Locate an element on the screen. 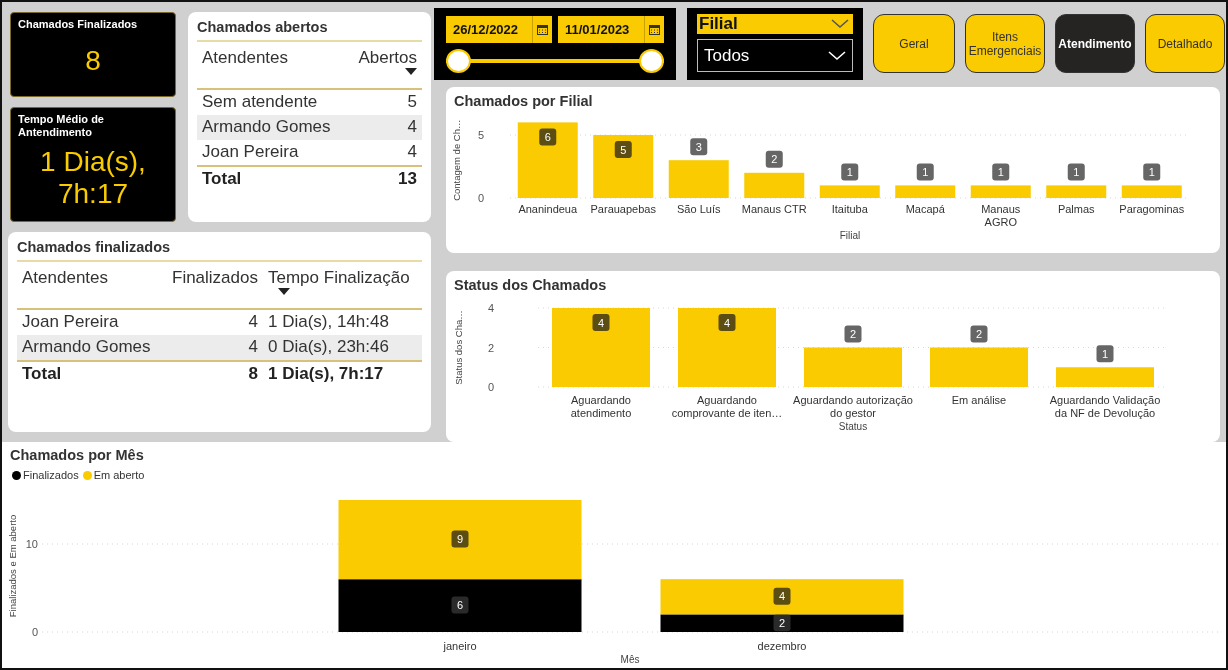  category-label: Ananindeua is located at coordinates (548, 210).